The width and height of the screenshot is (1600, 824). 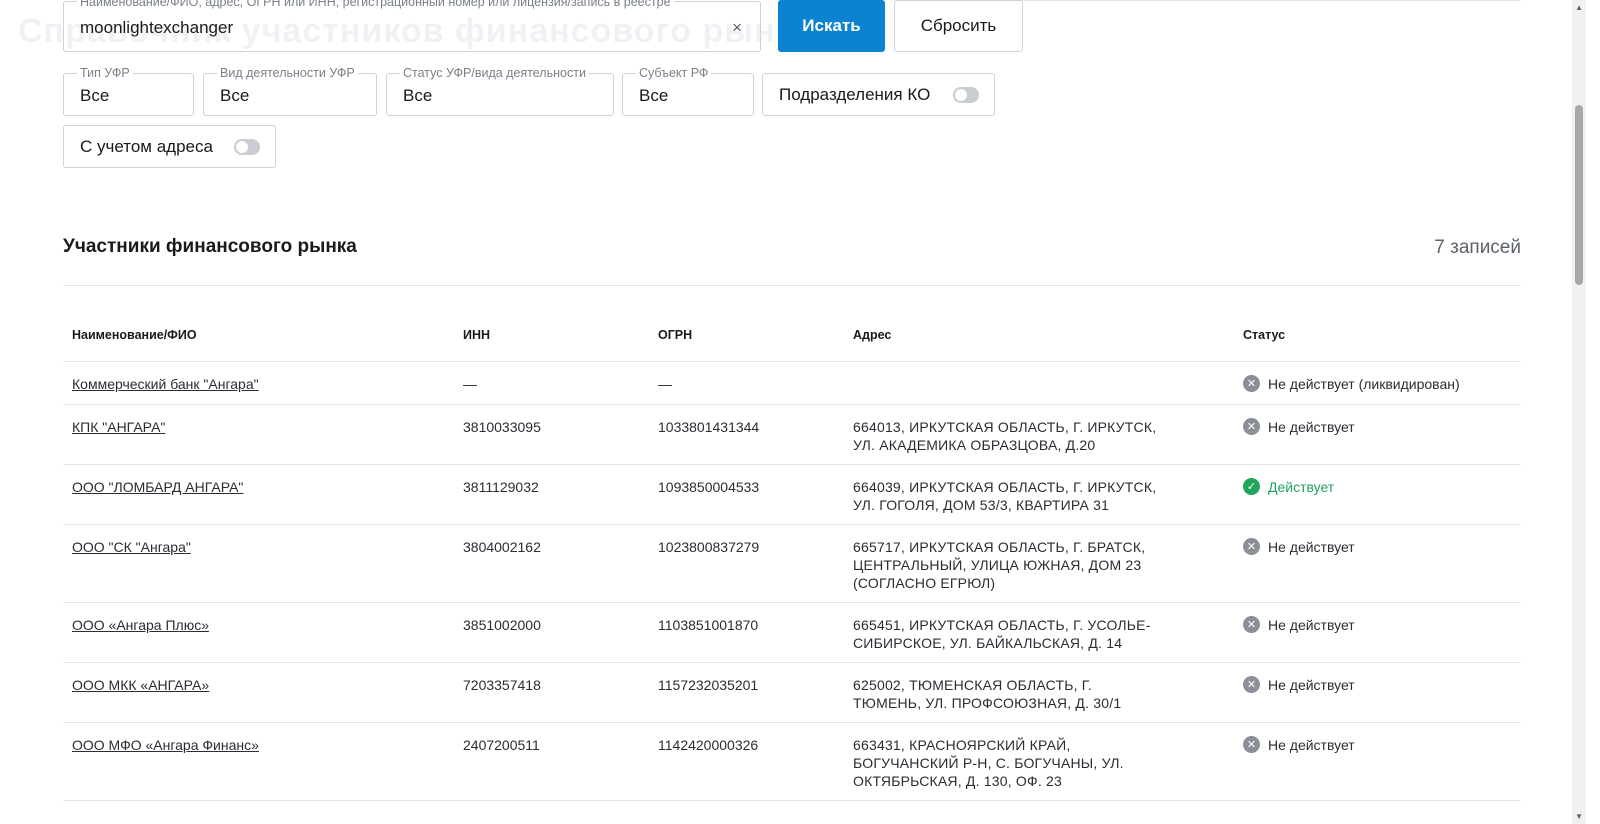 I want to click on org-link: ООО МКК «АНГАРА», so click(x=140, y=685).